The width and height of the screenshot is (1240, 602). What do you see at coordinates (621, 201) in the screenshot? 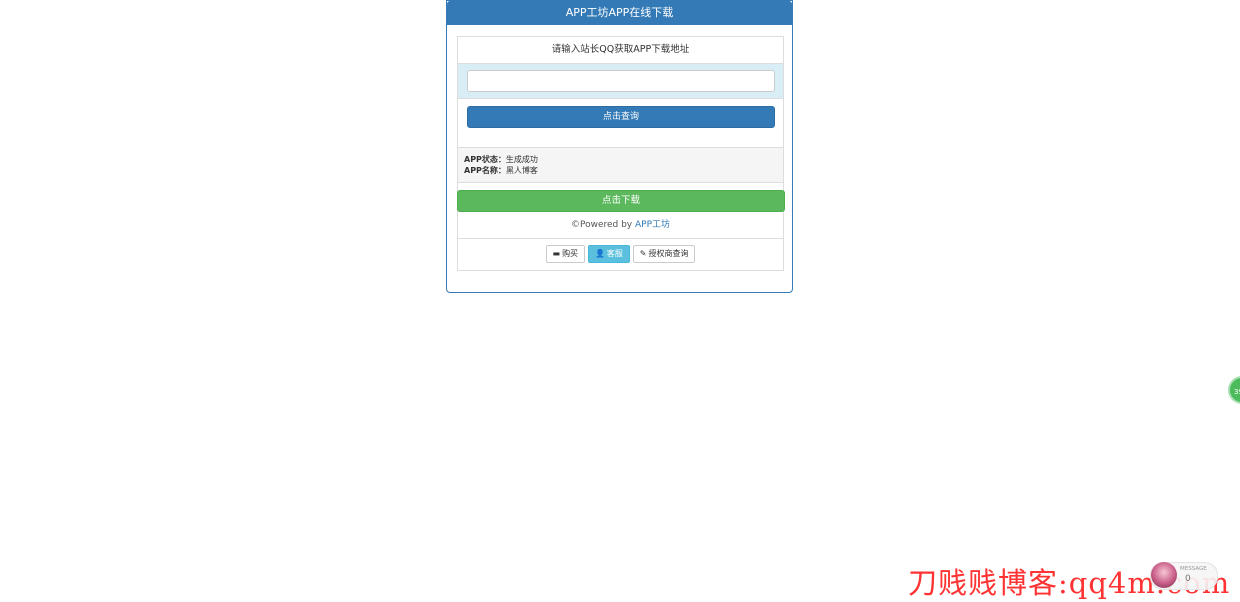
I see `download-button: 点击下载` at bounding box center [621, 201].